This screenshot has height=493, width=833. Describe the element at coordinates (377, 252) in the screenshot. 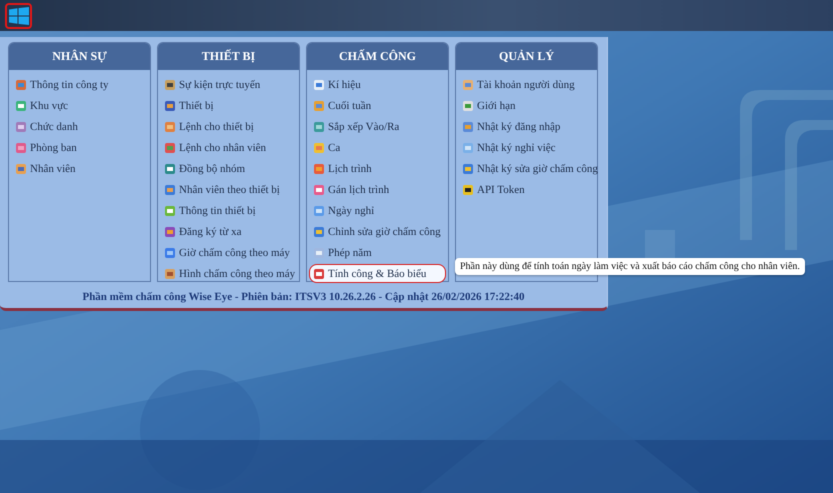

I see `menu-item: Phép năm` at that location.